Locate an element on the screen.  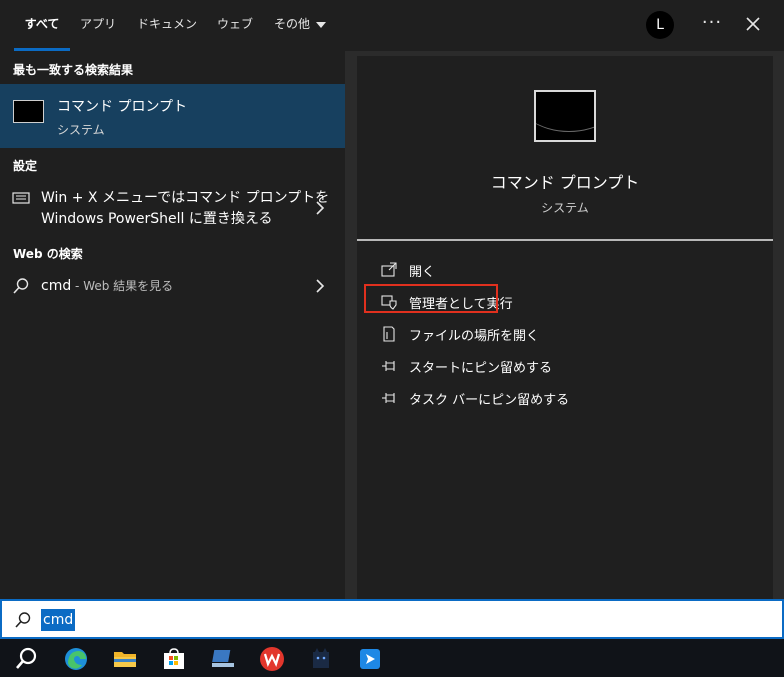
action-pin-to-taskbar-label: タスク バーにピン留めする is located at coordinates (489, 400).